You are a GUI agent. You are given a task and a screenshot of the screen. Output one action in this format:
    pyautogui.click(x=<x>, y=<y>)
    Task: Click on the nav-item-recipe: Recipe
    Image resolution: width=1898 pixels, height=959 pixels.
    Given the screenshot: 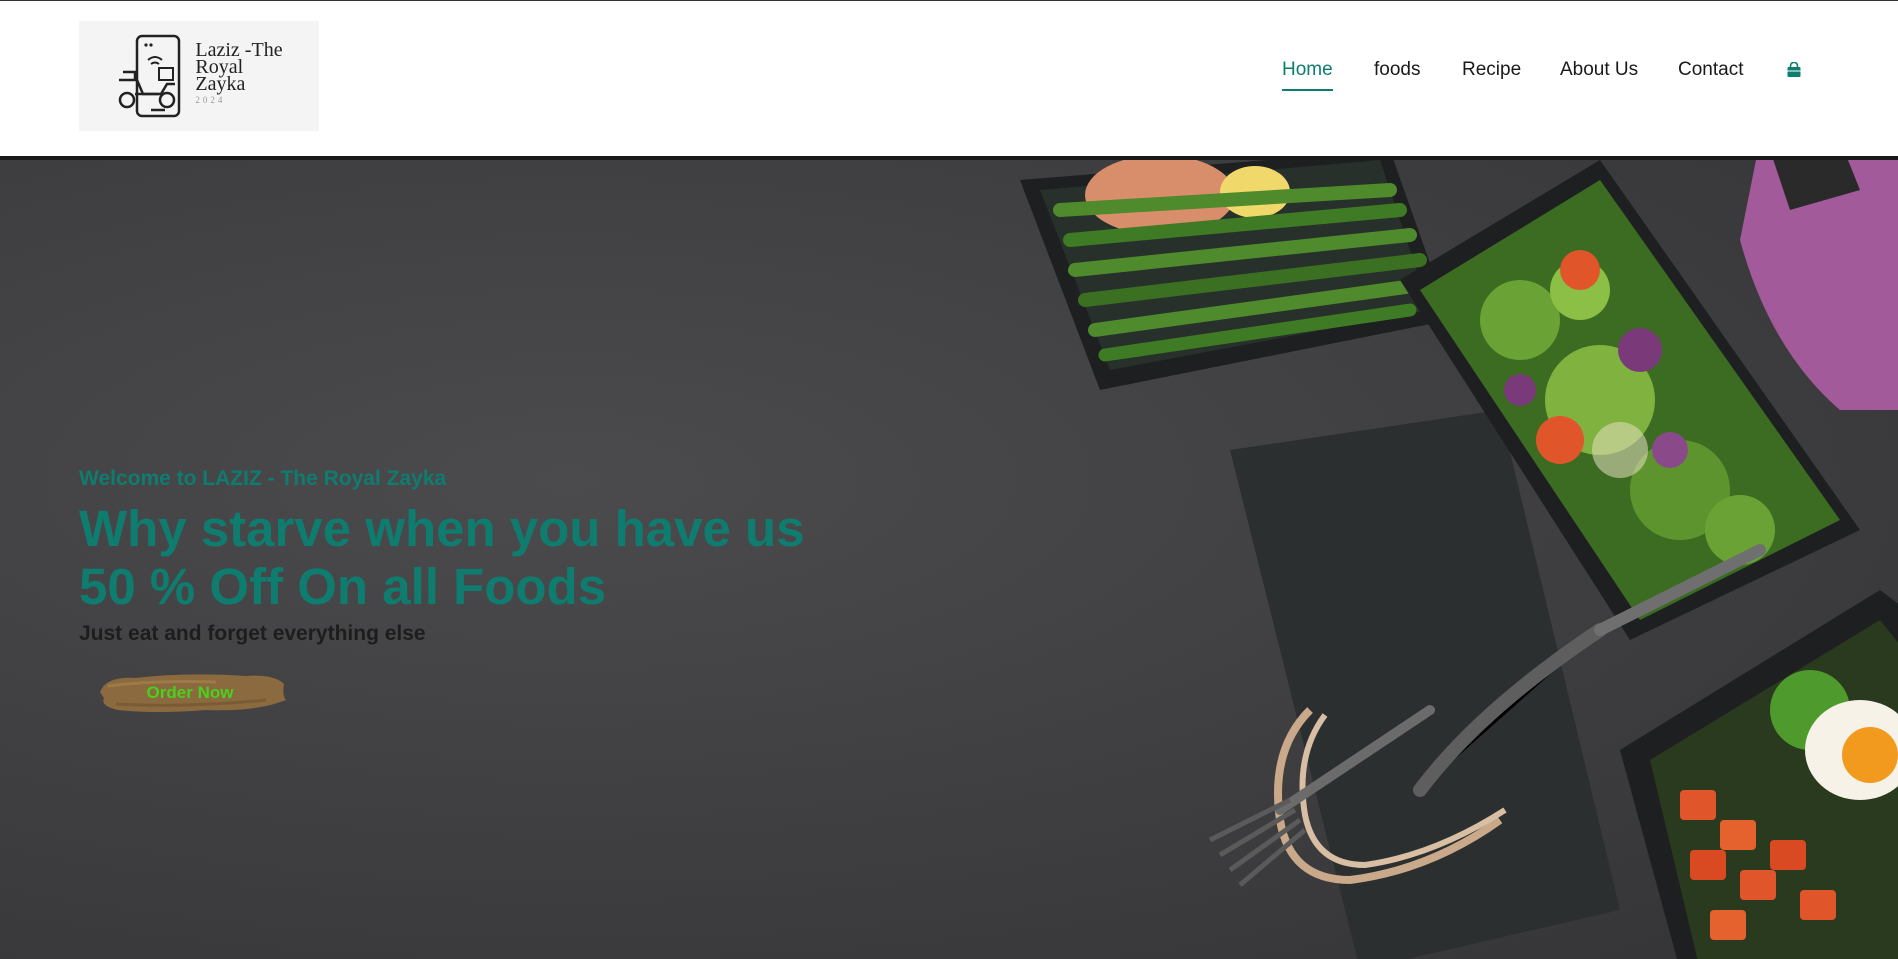 What is the action you would take?
    pyautogui.click(x=1491, y=70)
    